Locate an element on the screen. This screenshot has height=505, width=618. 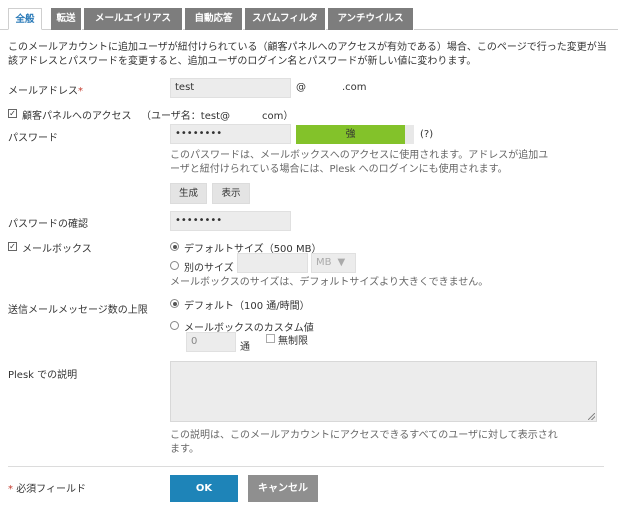
password-help-link: (?) is located at coordinates (426, 134).